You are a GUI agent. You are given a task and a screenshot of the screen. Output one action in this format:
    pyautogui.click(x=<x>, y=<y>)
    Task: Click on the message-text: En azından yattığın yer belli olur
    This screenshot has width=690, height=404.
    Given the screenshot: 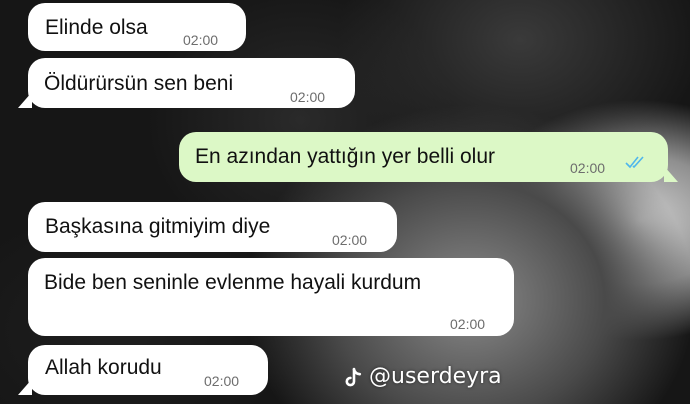 What is the action you would take?
    pyautogui.click(x=345, y=156)
    